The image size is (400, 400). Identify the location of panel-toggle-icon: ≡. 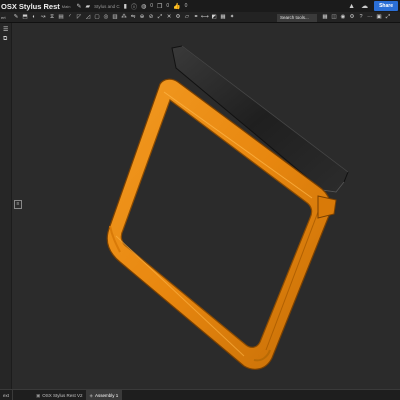
(18, 204).